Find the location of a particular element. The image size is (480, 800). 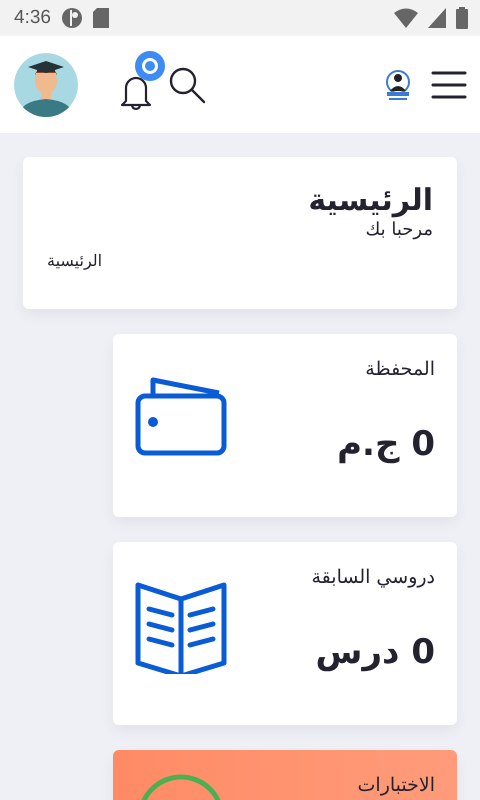

breadcrumb: الرئيسية is located at coordinates (74, 260).